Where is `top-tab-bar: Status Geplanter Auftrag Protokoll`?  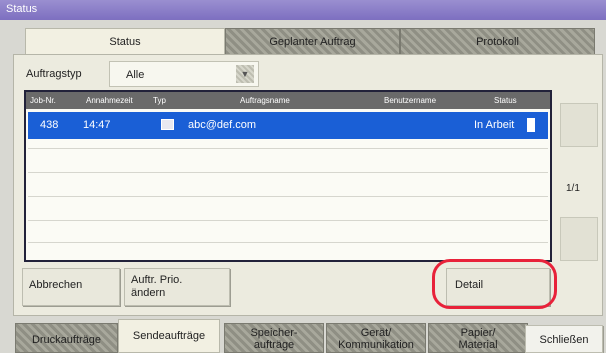
top-tab-bar: Status Geplanter Auftrag Protokoll is located at coordinates (303, 41).